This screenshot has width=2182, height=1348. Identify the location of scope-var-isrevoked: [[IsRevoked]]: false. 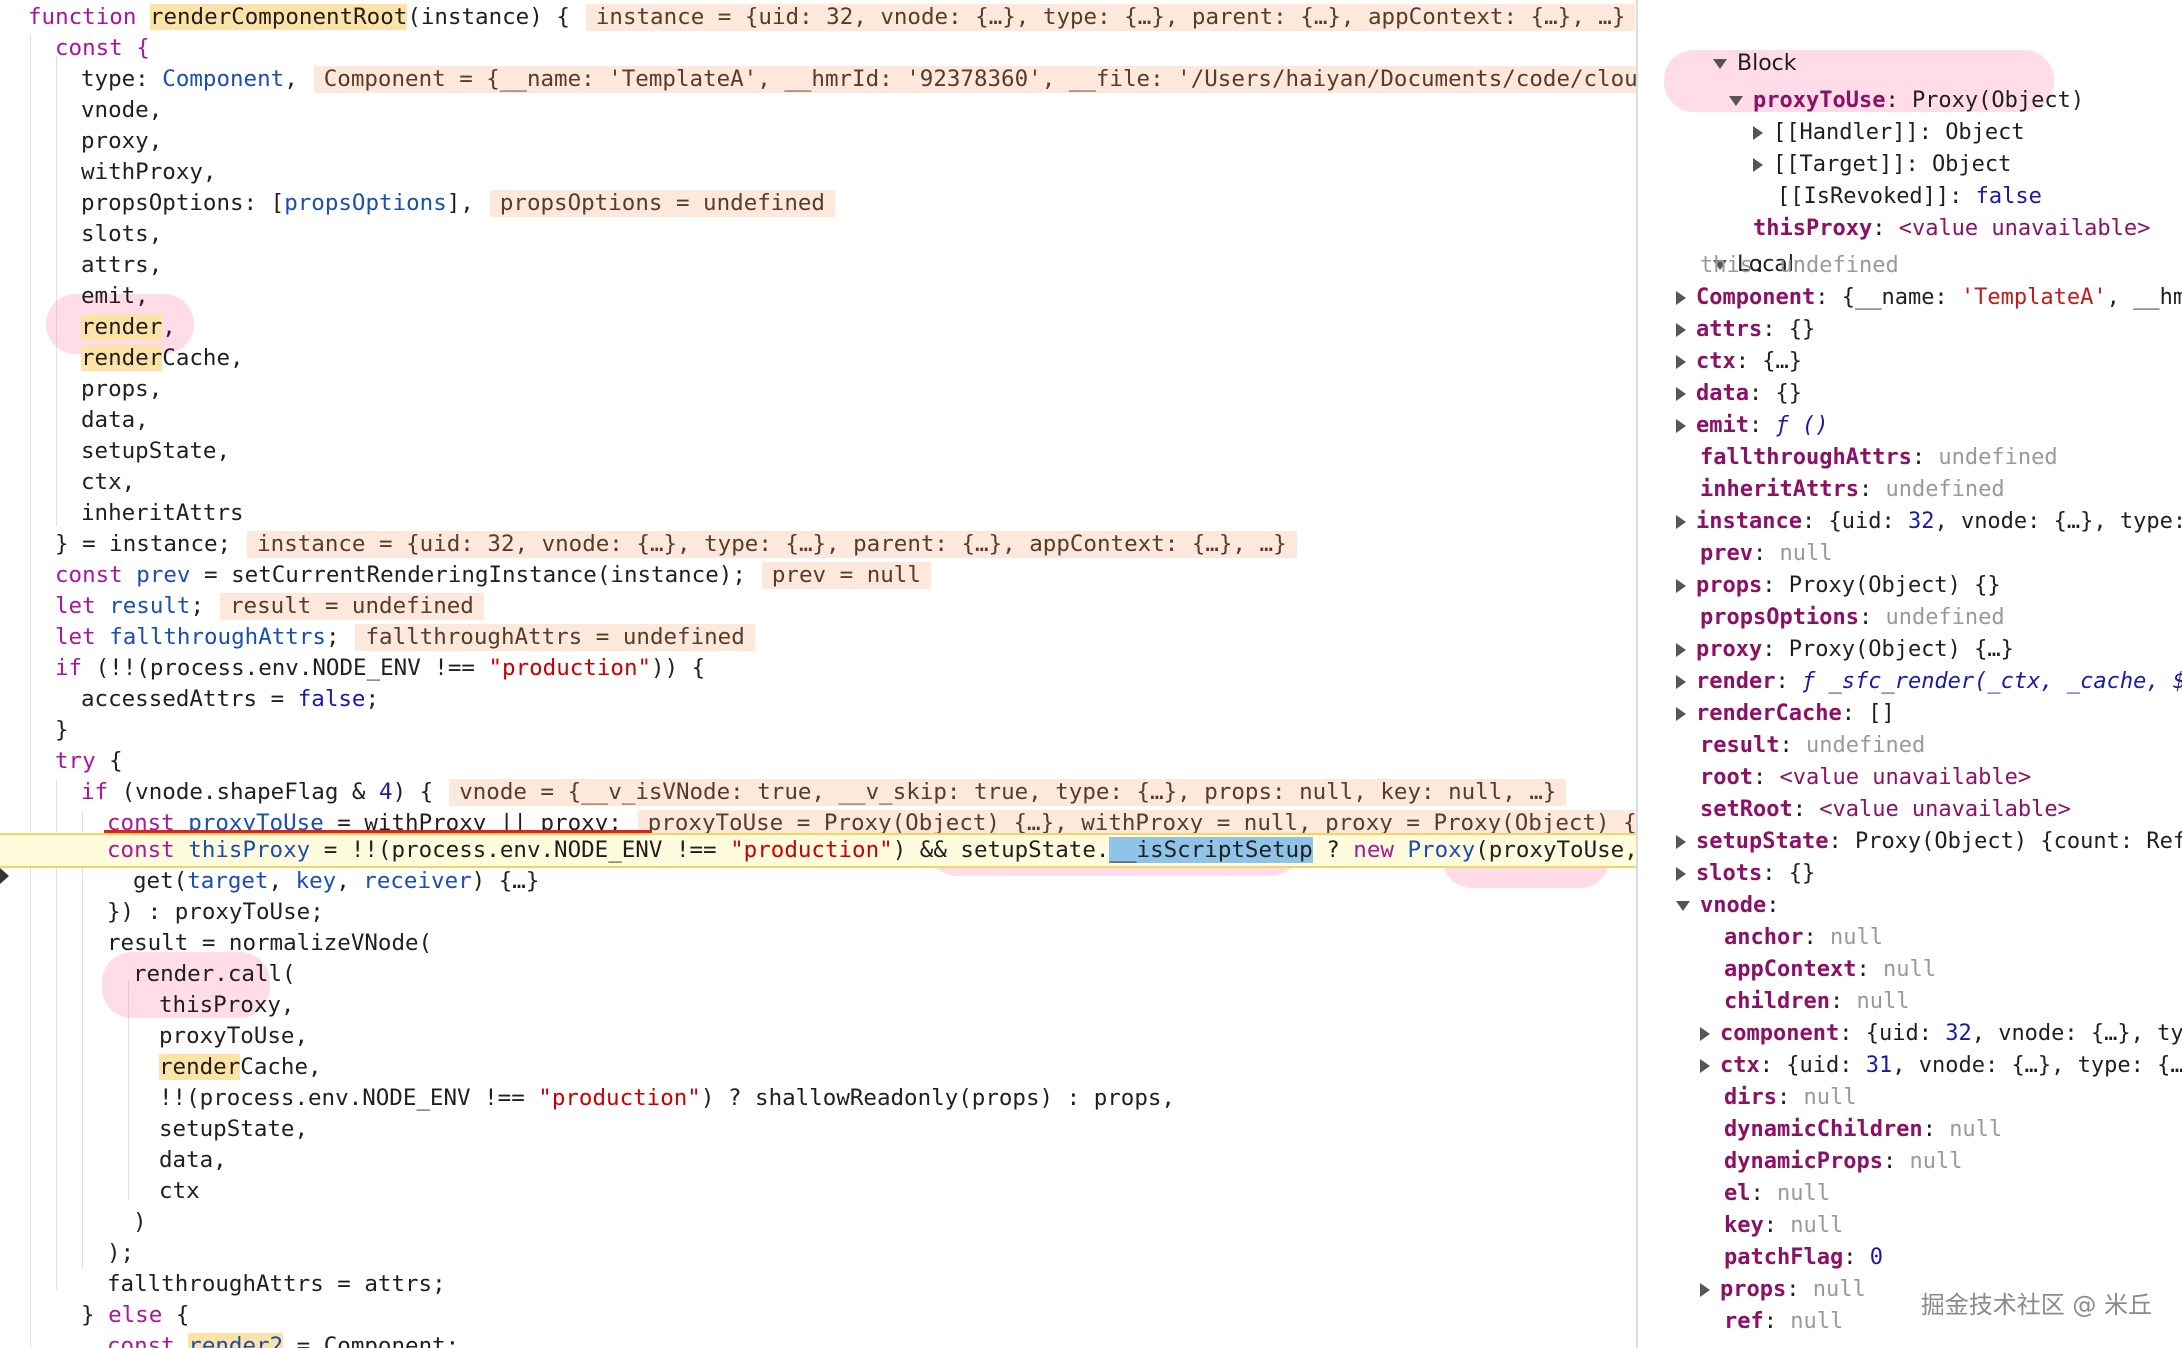
(1909, 196).